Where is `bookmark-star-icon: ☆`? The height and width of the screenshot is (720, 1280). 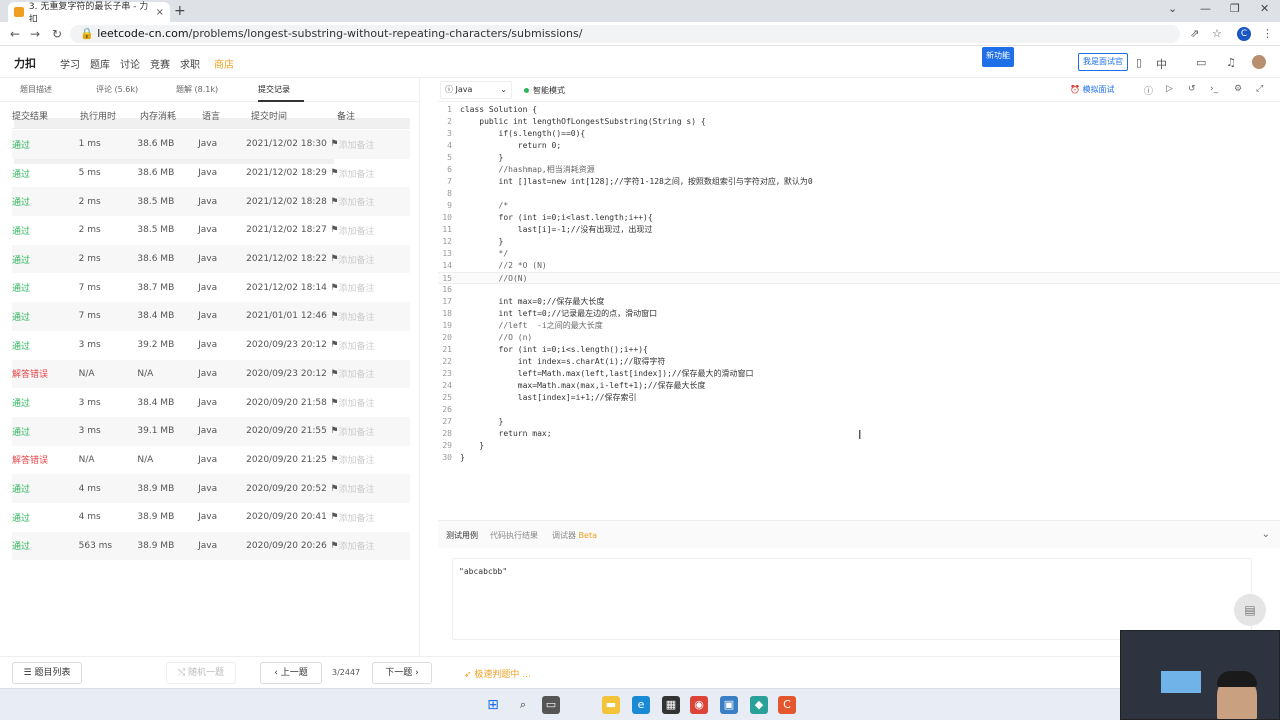
bookmark-star-icon: ☆ is located at coordinates (1217, 33).